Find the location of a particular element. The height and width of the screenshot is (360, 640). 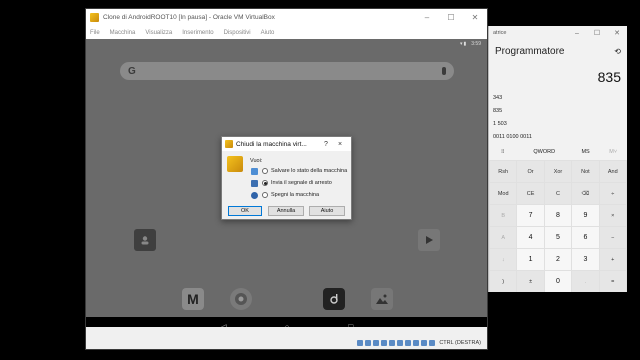

option-shutdown-signal-label: Invia il segnale di arresto is located at coordinates (301, 183).